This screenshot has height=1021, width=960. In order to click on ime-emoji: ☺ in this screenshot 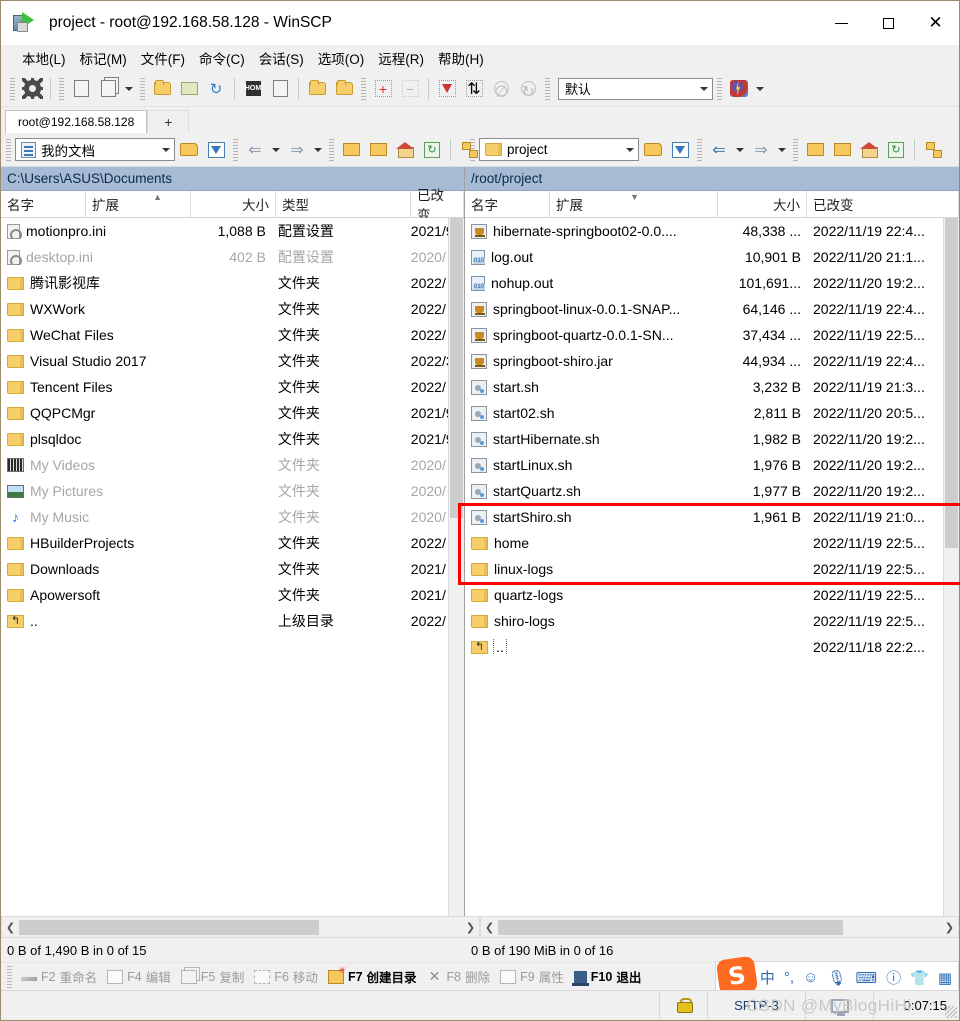, I will do `click(810, 977)`.